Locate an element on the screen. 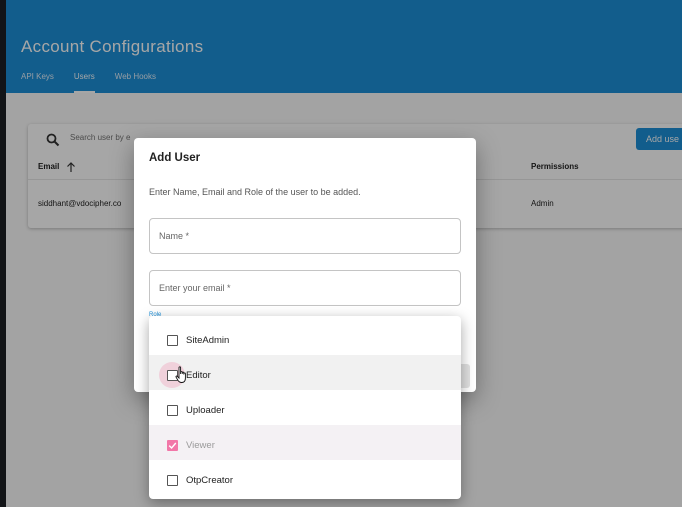 Image resolution: width=682 pixels, height=507 pixels. name-field: Name * is located at coordinates (305, 236).